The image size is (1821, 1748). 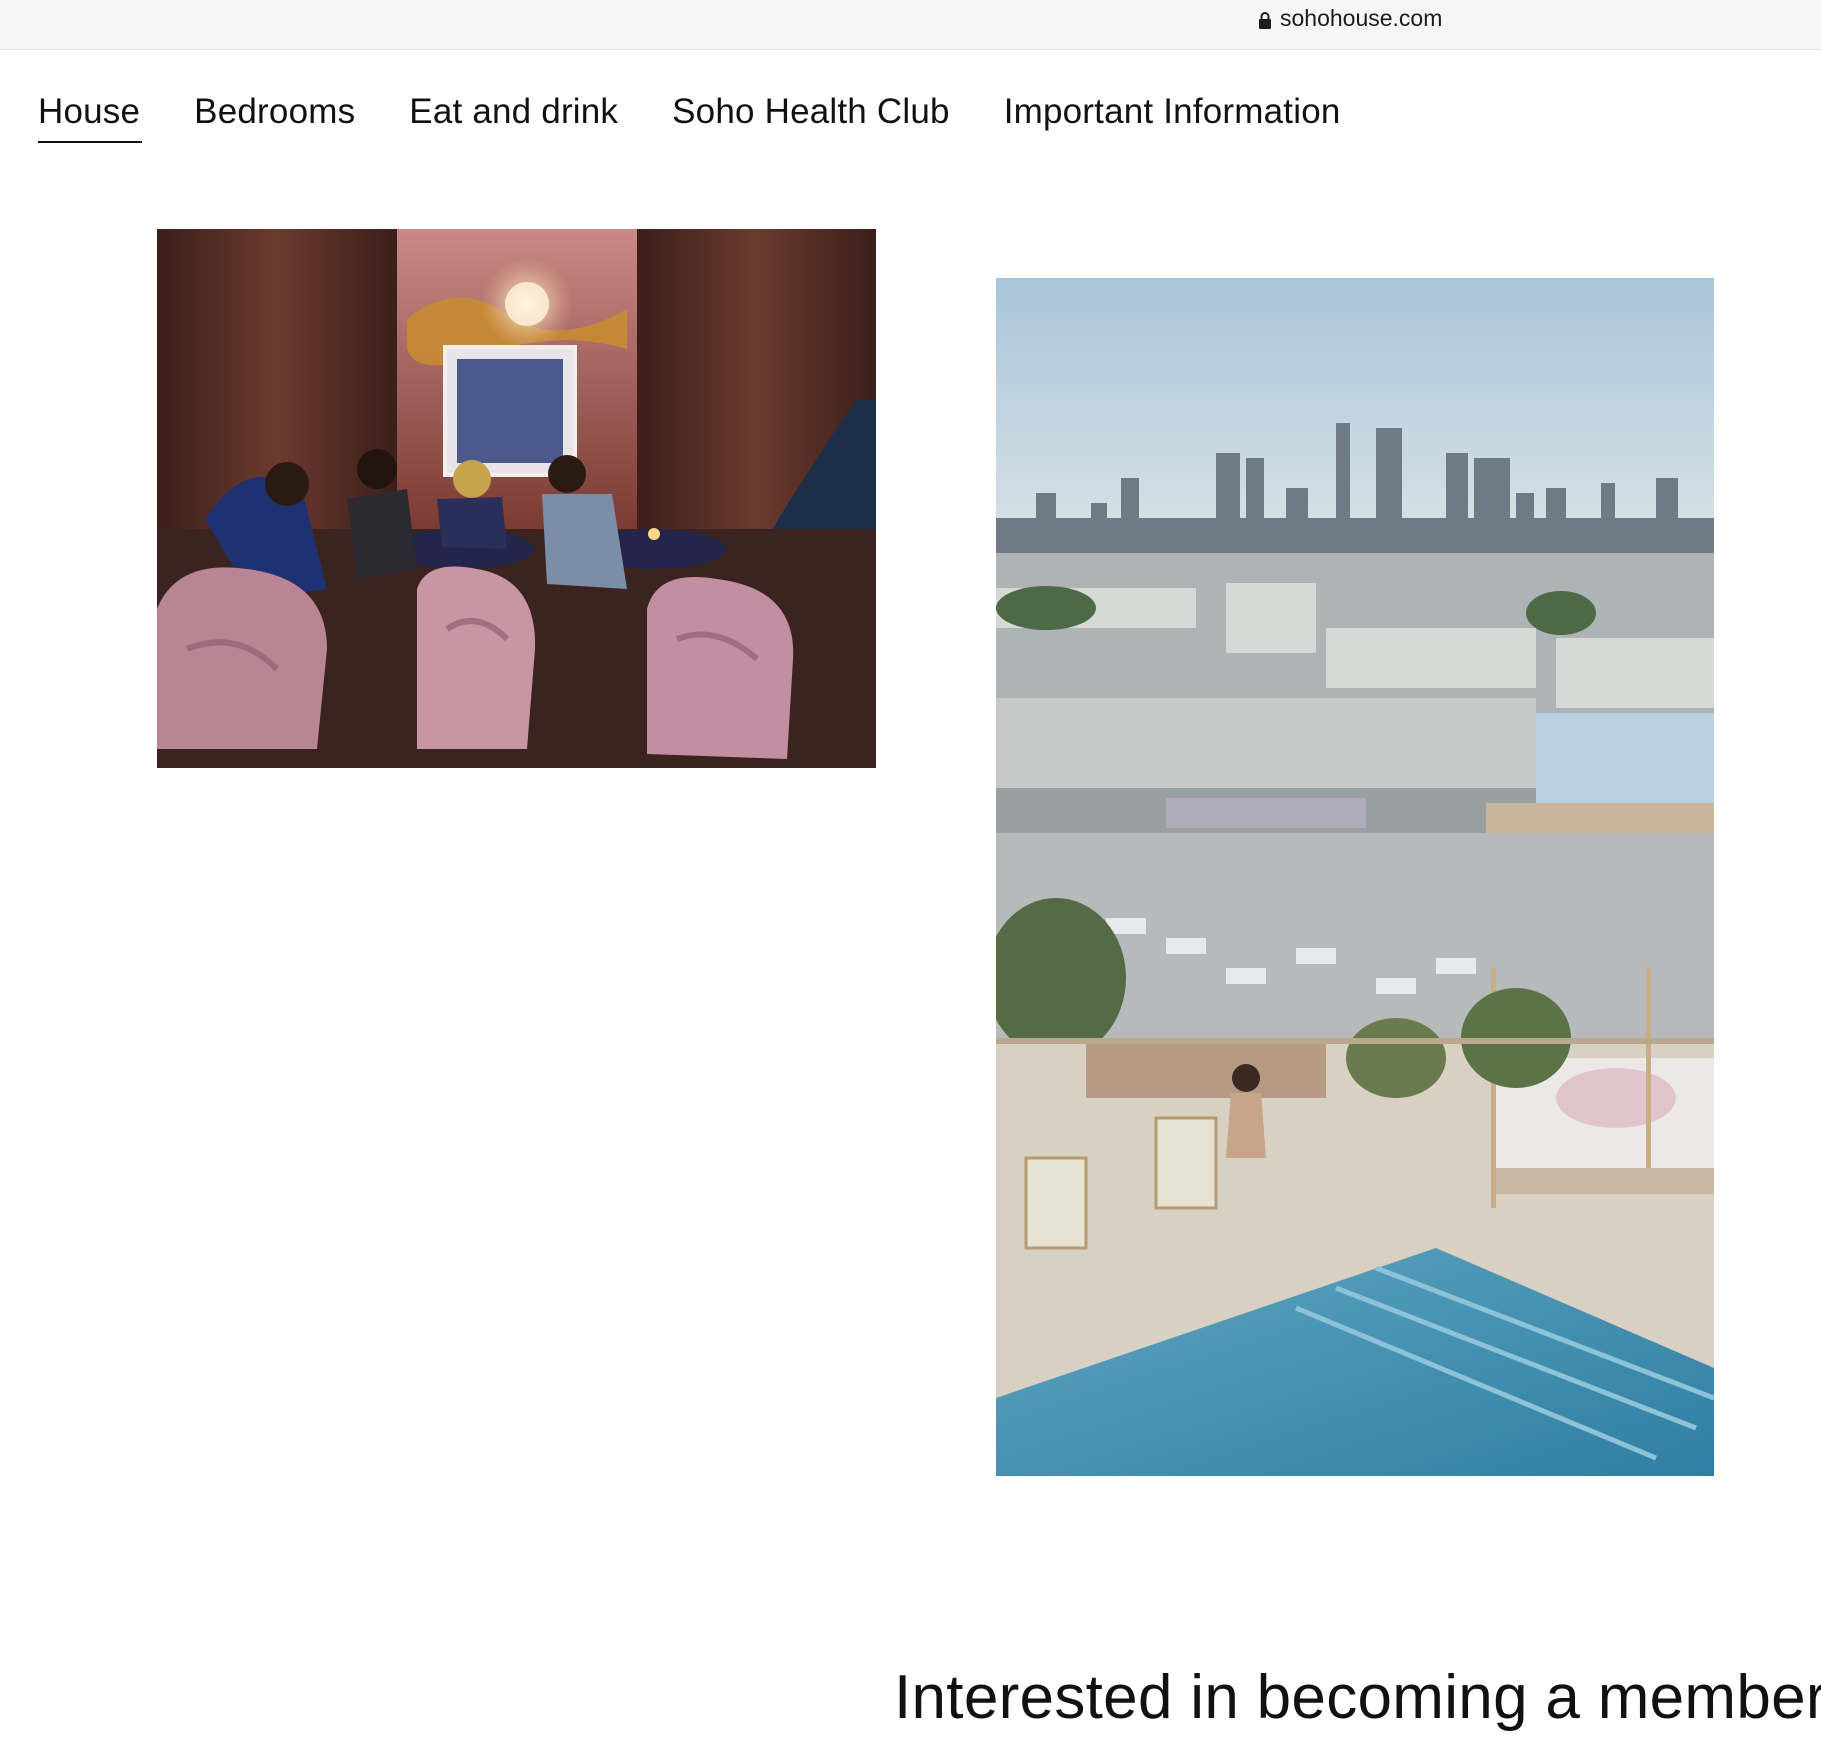 I want to click on url-text: sohohouse.com, so click(x=1361, y=17).